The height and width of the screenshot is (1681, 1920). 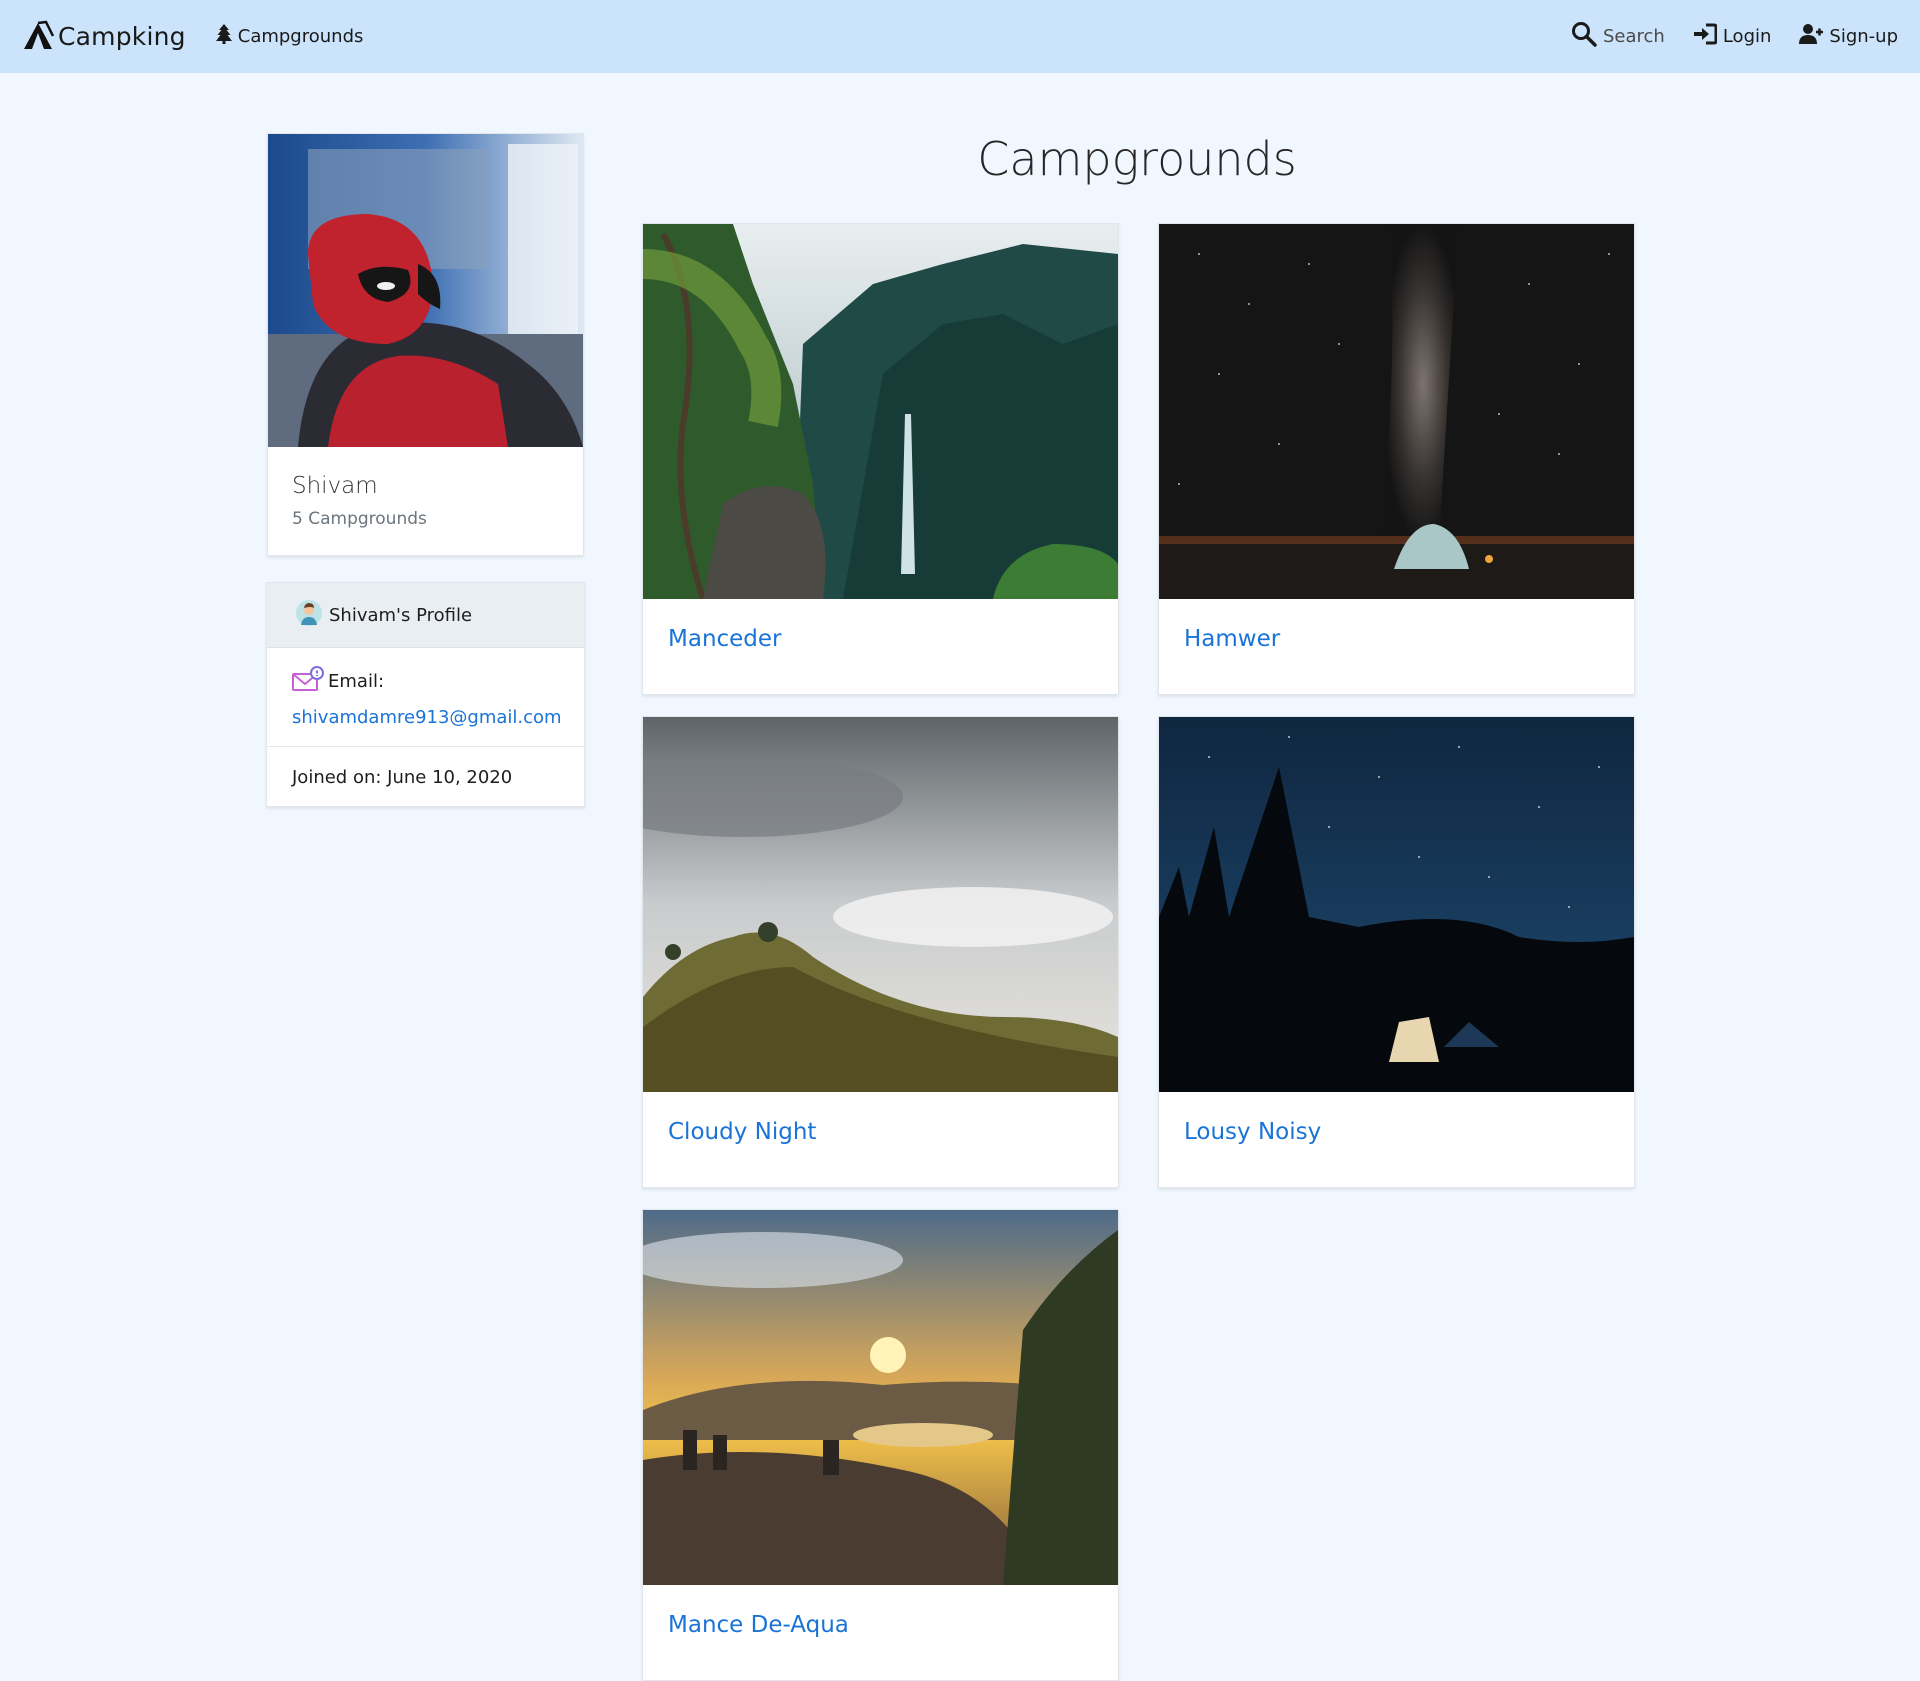 What do you see at coordinates (300, 36) in the screenshot?
I see `nav-campgrounds-label: Campgrounds` at bounding box center [300, 36].